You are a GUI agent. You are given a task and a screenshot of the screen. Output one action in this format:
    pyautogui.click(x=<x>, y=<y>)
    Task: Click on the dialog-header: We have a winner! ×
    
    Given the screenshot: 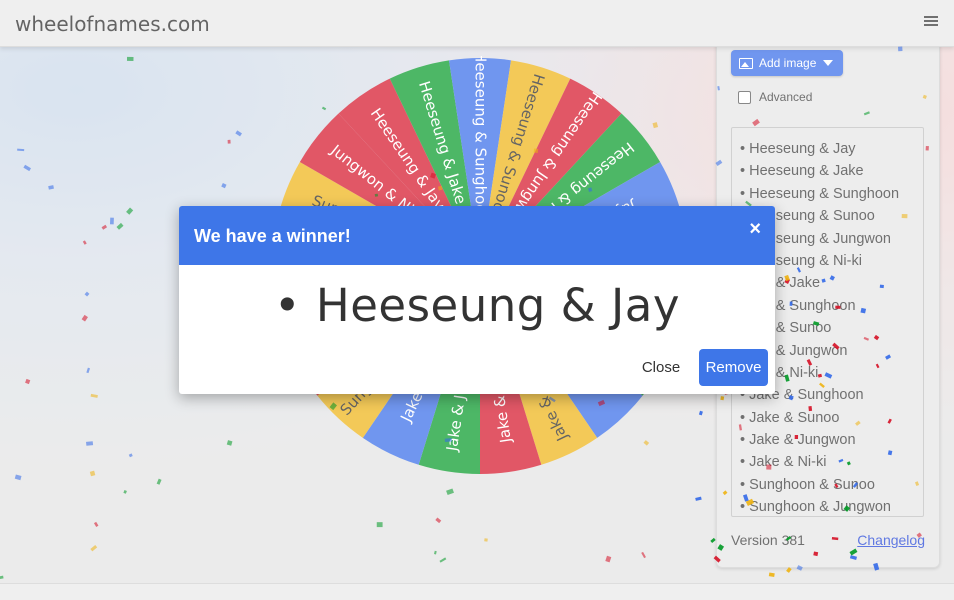 What is the action you would take?
    pyautogui.click(x=477, y=235)
    